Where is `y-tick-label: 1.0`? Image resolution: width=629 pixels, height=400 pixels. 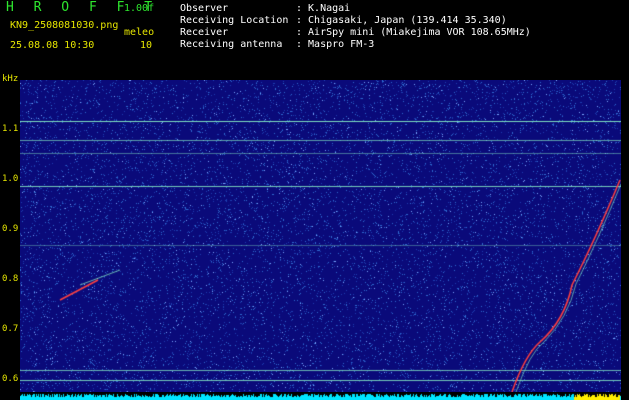
y-tick-label: 1.0 is located at coordinates (10, 179).